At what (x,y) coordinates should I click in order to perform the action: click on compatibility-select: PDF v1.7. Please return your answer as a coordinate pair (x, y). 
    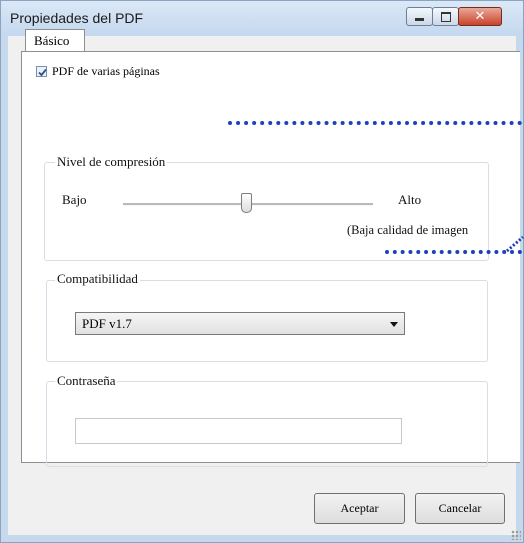
    Looking at the image, I should click on (240, 323).